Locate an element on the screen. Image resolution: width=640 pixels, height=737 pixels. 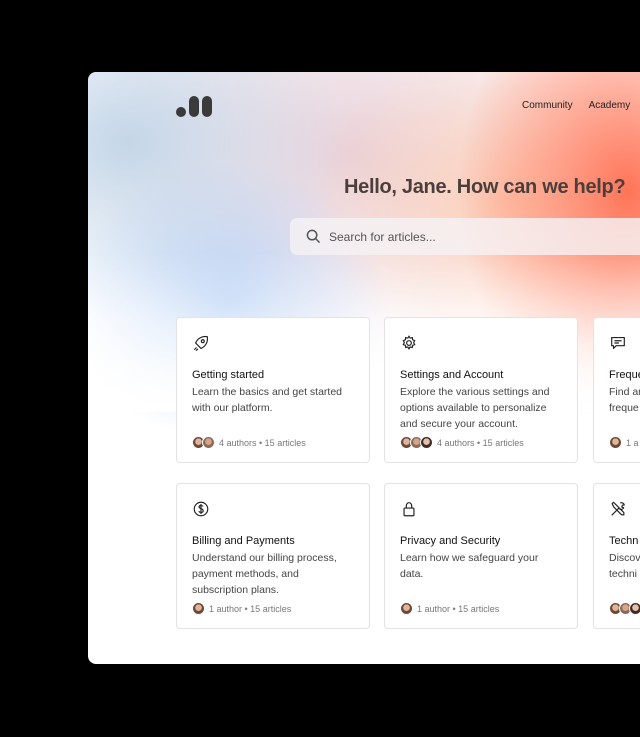
brand-logo is located at coordinates (194, 106).